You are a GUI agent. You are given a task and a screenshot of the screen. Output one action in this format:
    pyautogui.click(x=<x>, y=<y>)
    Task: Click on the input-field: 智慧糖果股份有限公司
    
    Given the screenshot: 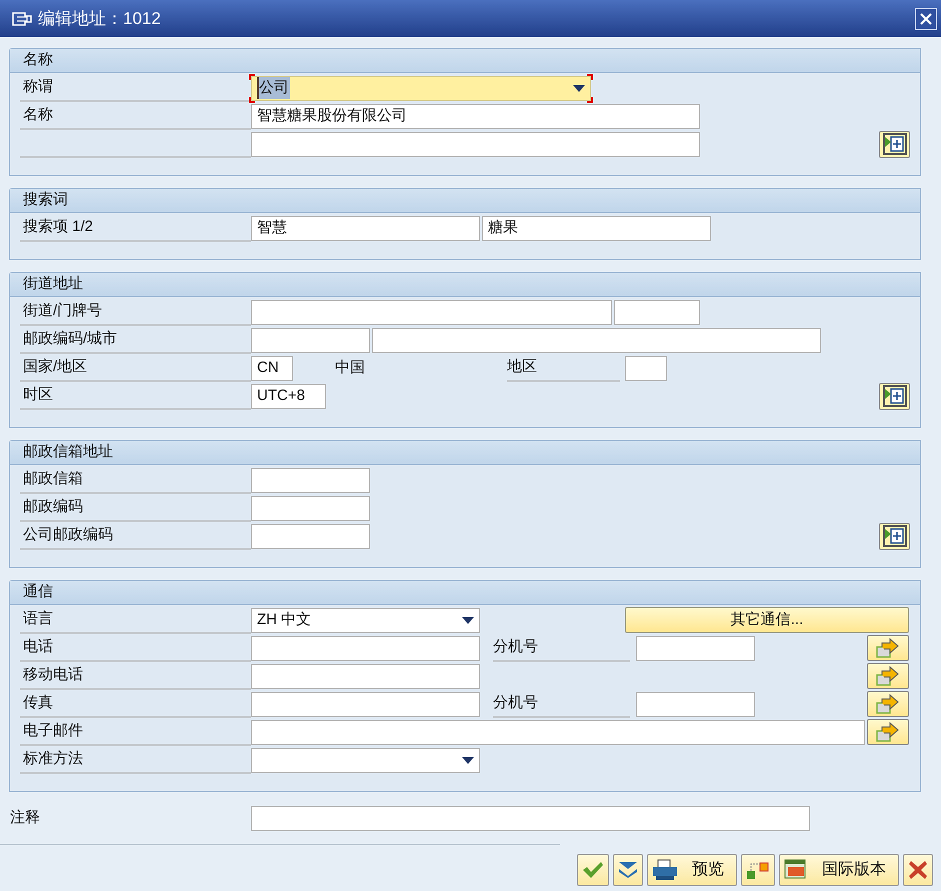 What is the action you would take?
    pyautogui.click(x=475, y=116)
    